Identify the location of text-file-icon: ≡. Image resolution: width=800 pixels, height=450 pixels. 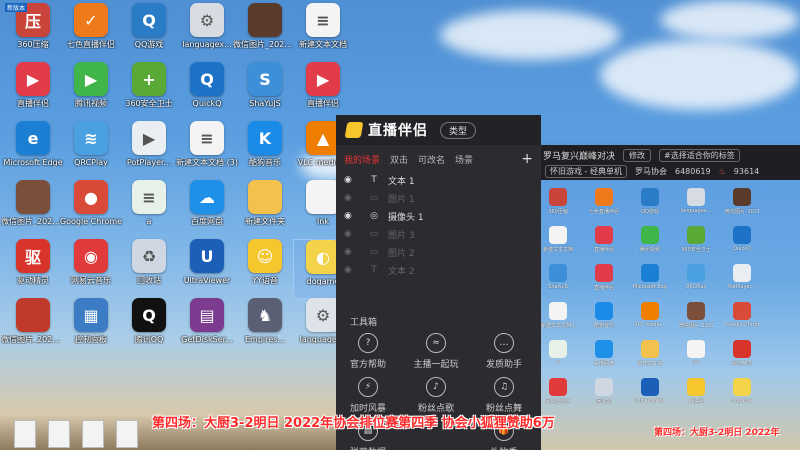
(149, 197).